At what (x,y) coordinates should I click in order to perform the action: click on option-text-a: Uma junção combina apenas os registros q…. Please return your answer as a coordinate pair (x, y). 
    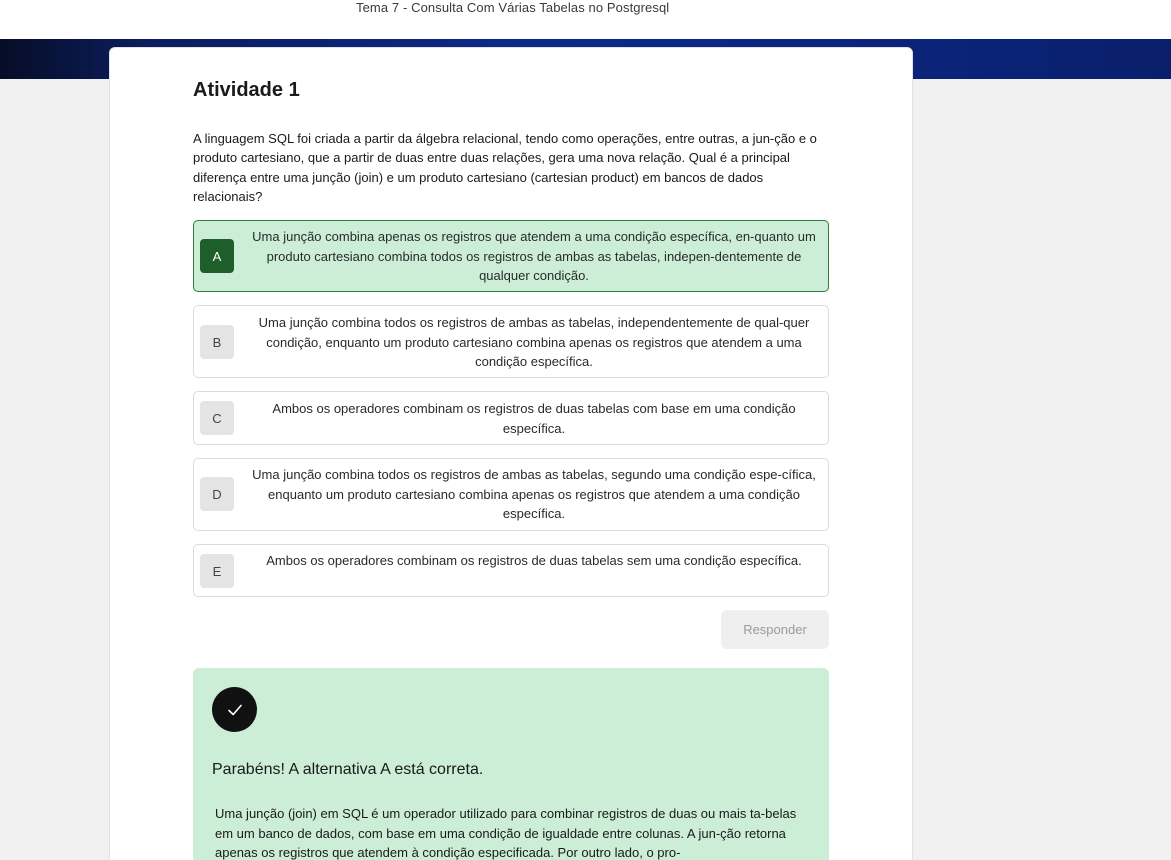
    Looking at the image, I should click on (534, 256).